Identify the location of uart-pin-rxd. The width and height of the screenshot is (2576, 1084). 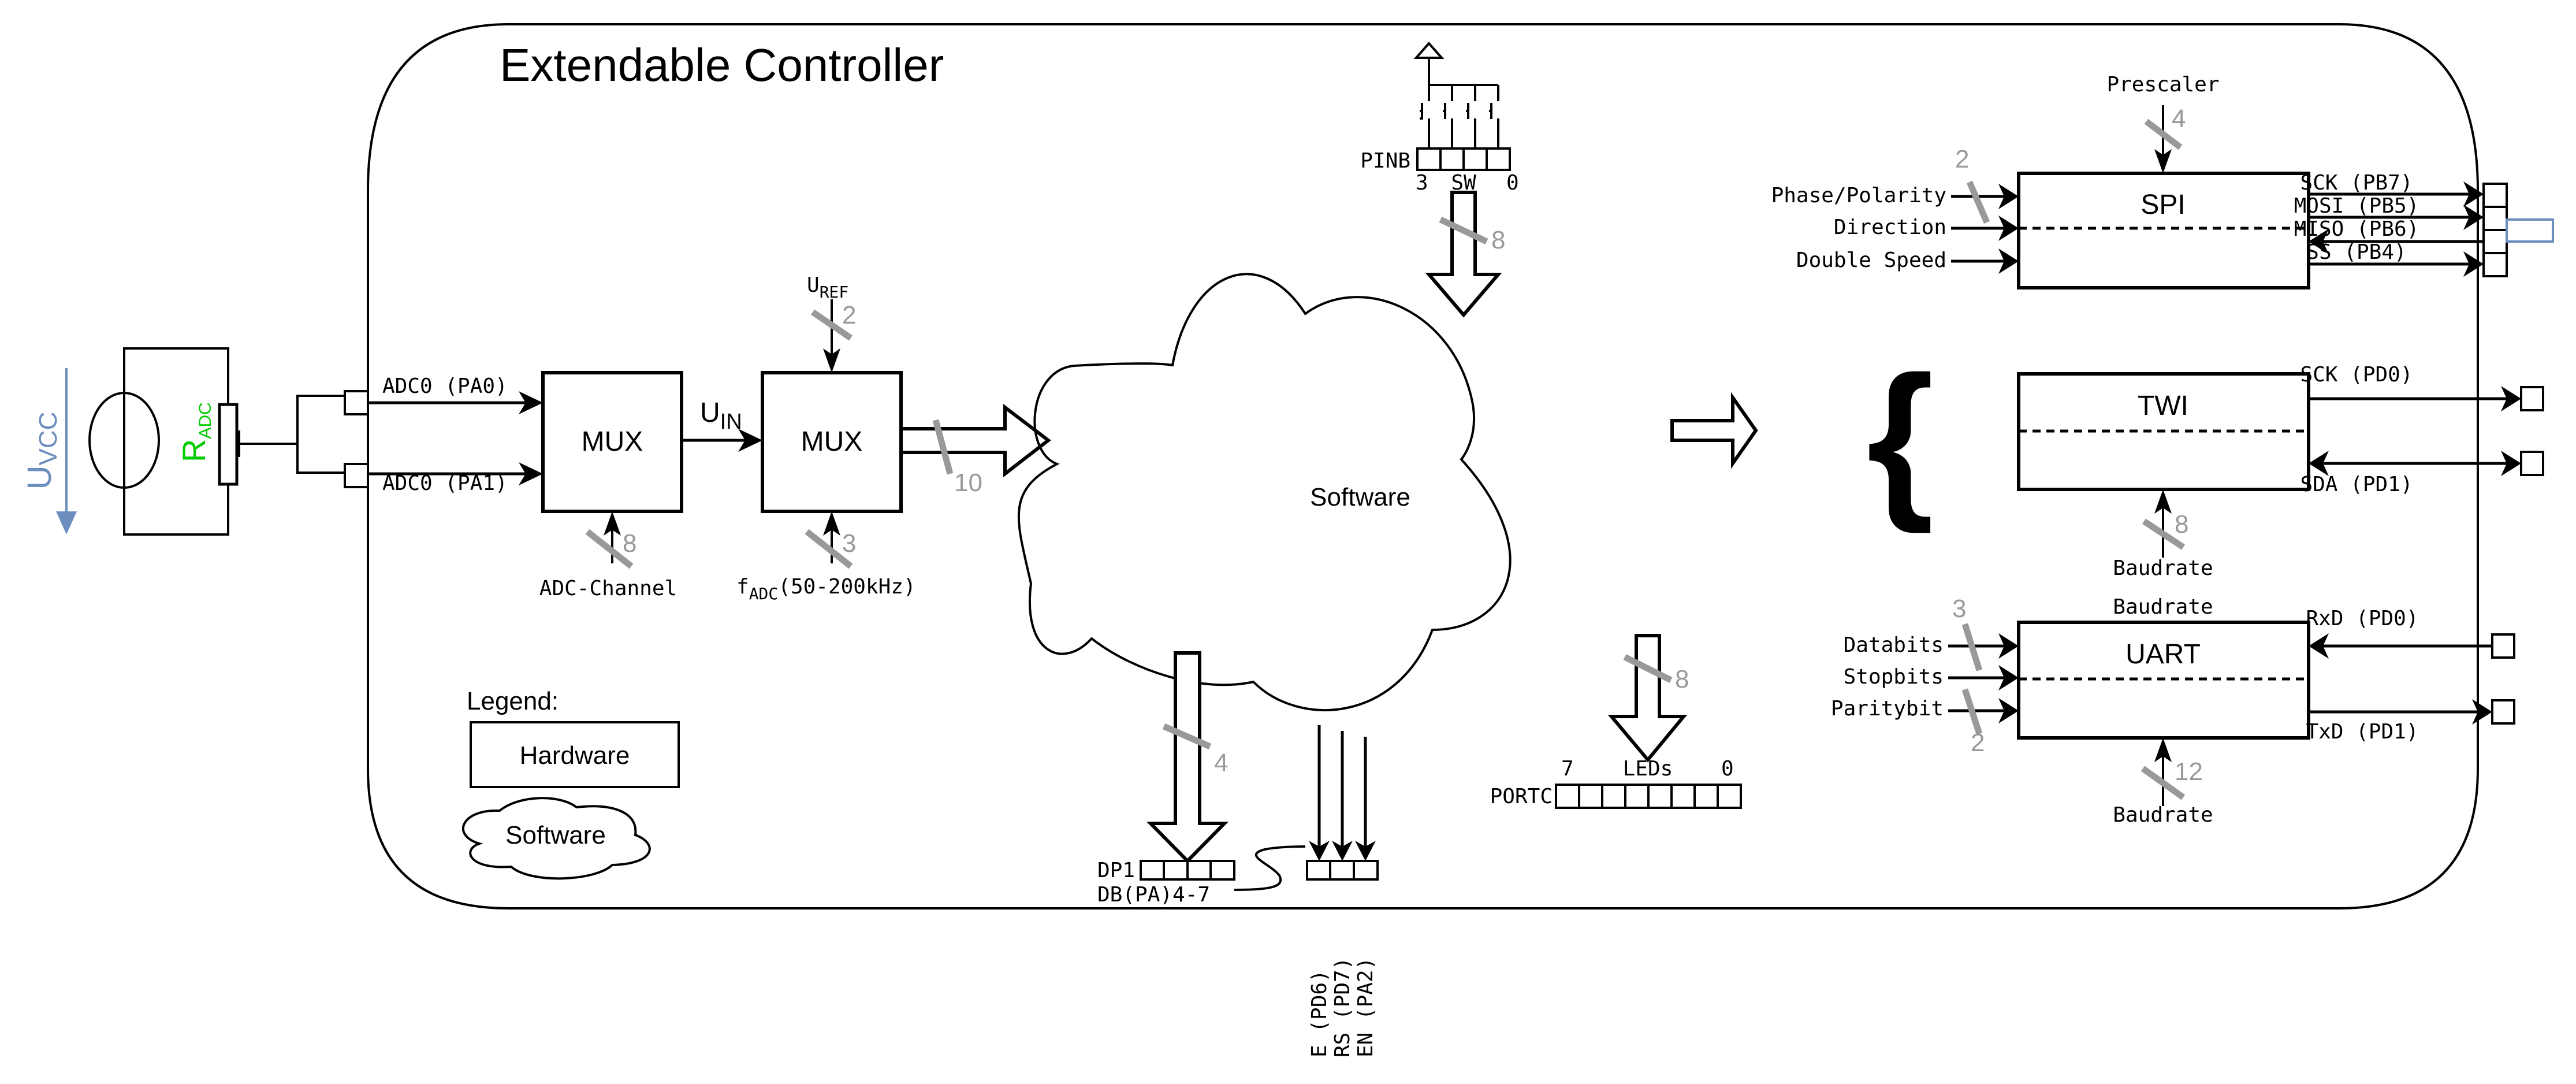
(2503, 646).